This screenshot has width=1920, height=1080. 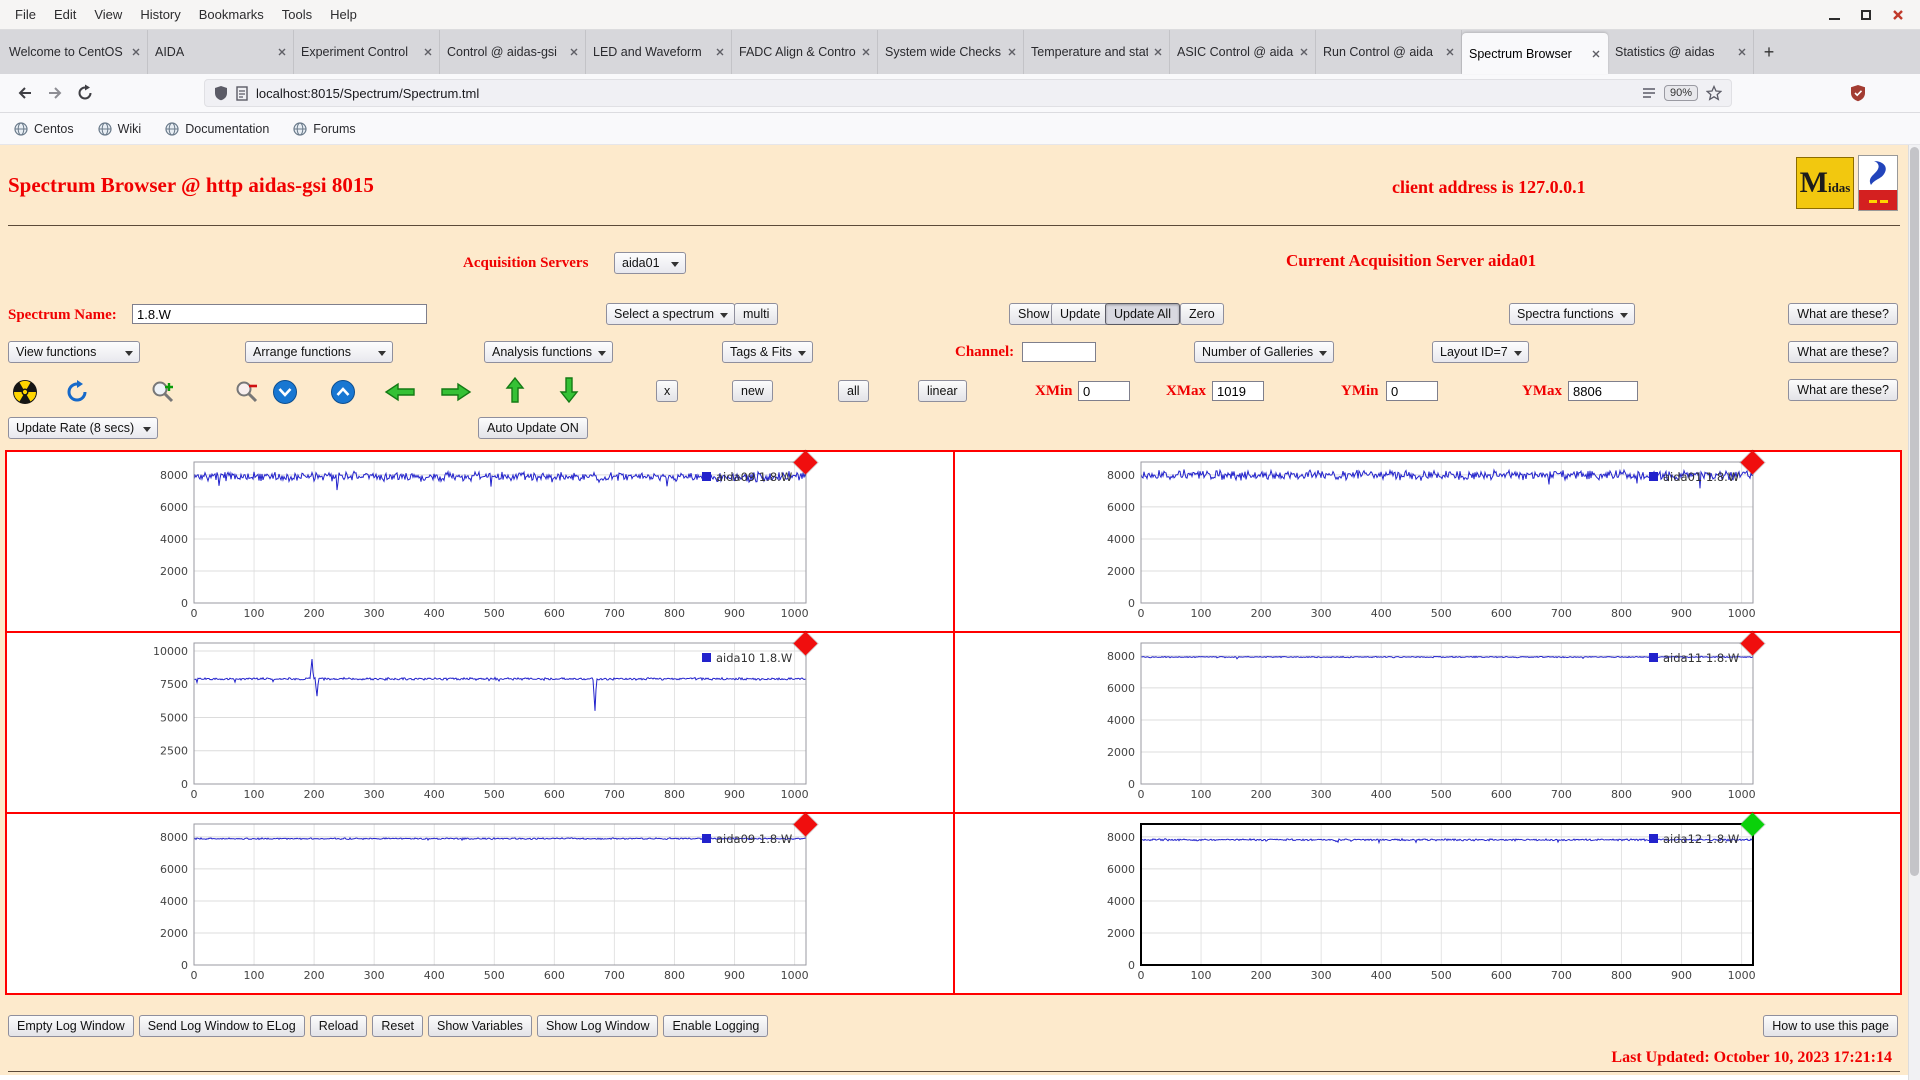 What do you see at coordinates (77, 392) in the screenshot?
I see `refresh-icon` at bounding box center [77, 392].